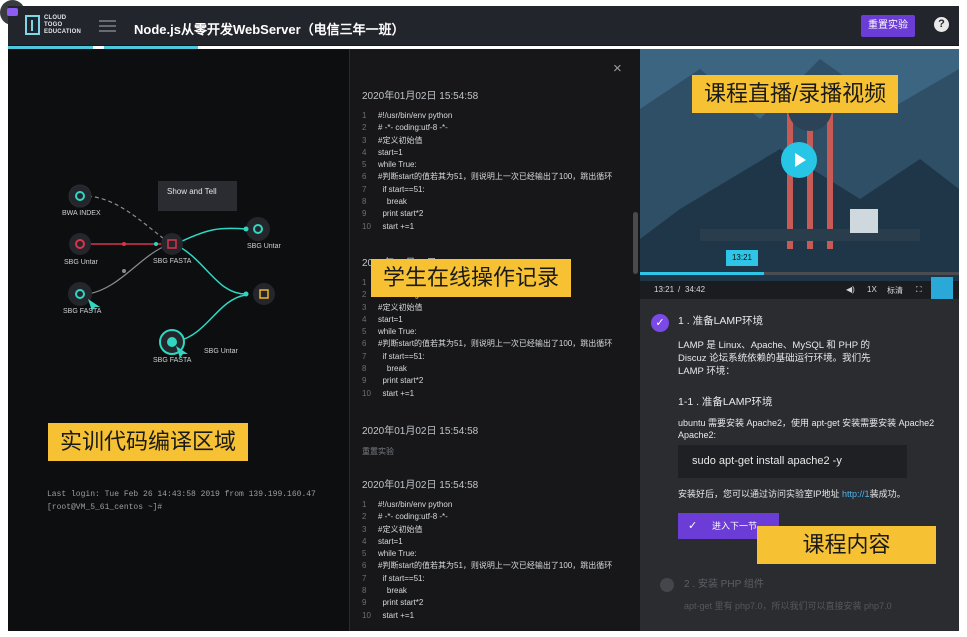 This screenshot has height=637, width=967. Describe the element at coordinates (493, 141) in the screenshot. I see `code-line: 3 #定义初始值` at that location.